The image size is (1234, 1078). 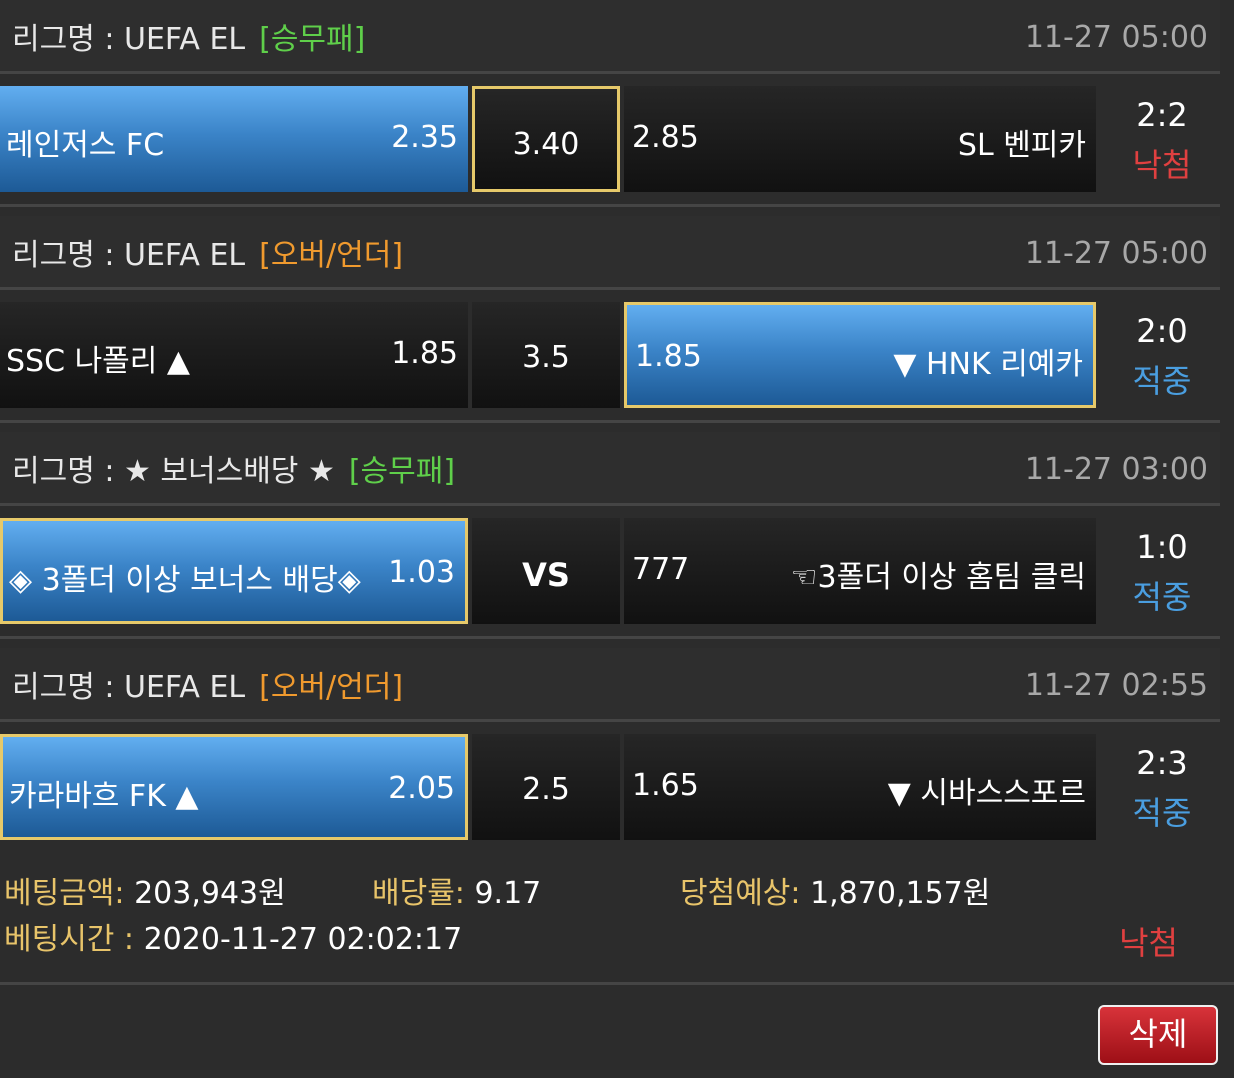 What do you see at coordinates (64, 893) in the screenshot?
I see `bet-amount-label: 베팅금액:` at bounding box center [64, 893].